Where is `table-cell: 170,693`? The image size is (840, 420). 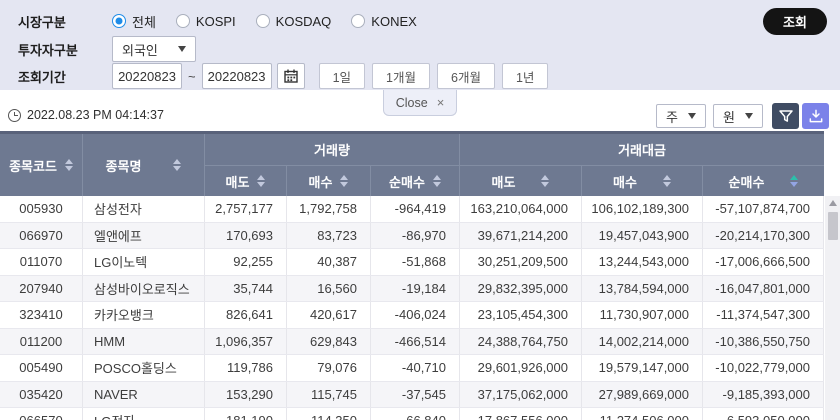
table-cell: 170,693 is located at coordinates (246, 235).